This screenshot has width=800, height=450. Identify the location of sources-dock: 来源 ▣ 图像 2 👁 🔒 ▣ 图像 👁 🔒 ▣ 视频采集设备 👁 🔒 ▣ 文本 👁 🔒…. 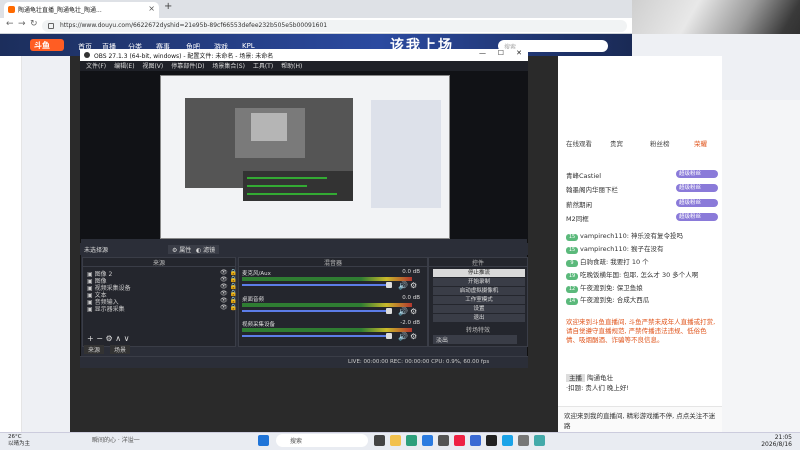
(159, 302).